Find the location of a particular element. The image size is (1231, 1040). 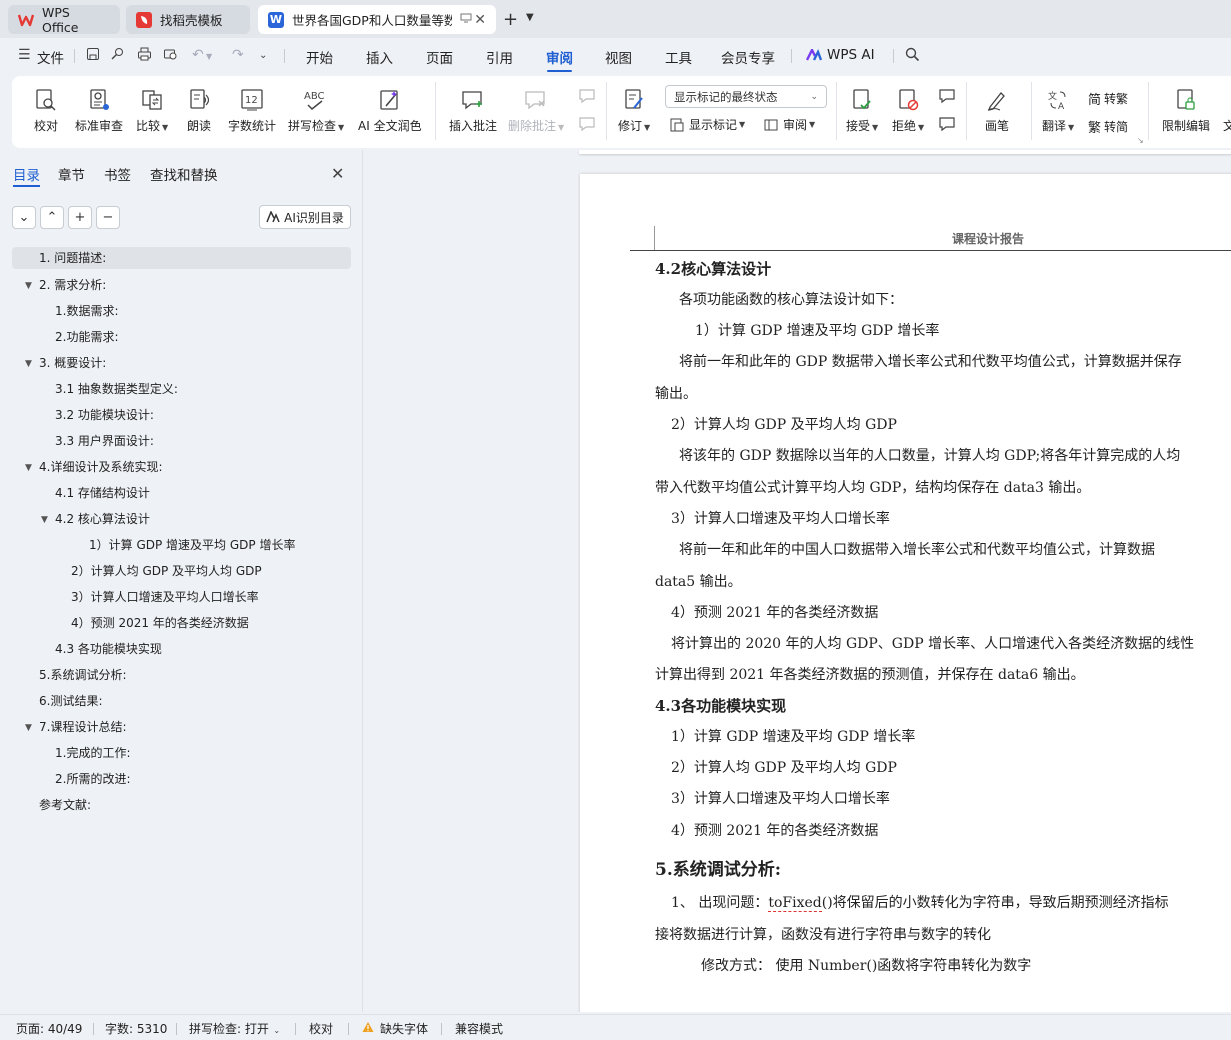

compare-button: 比较 ▼ is located at coordinates (152, 110).